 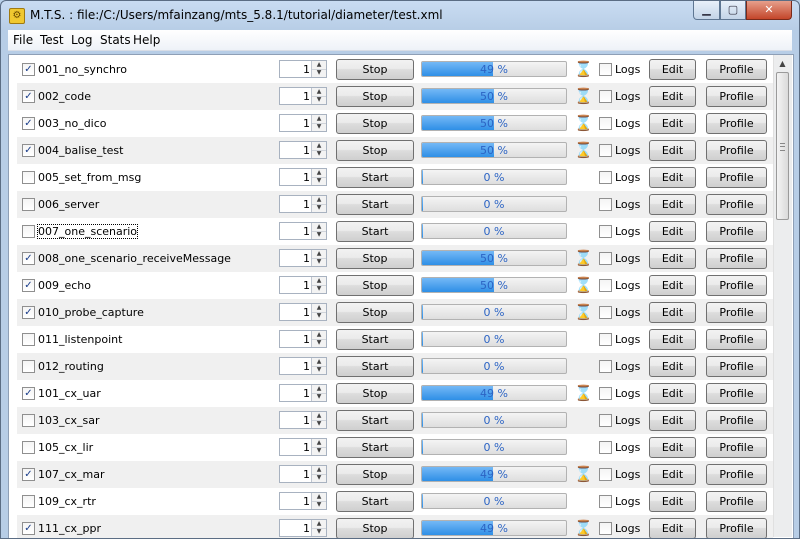 What do you see at coordinates (782, 63) in the screenshot?
I see `scroll-up-arrow-icon: ▲` at bounding box center [782, 63].